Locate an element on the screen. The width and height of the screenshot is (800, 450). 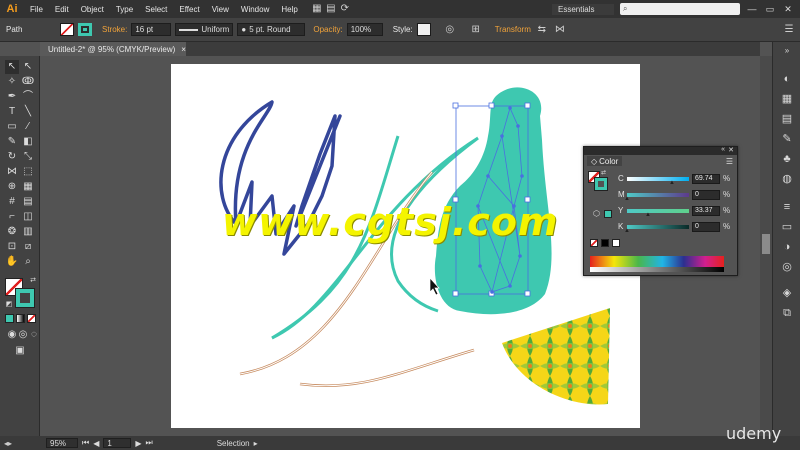
last-artboard-icon: ⏭ is located at coordinates (149, 443).